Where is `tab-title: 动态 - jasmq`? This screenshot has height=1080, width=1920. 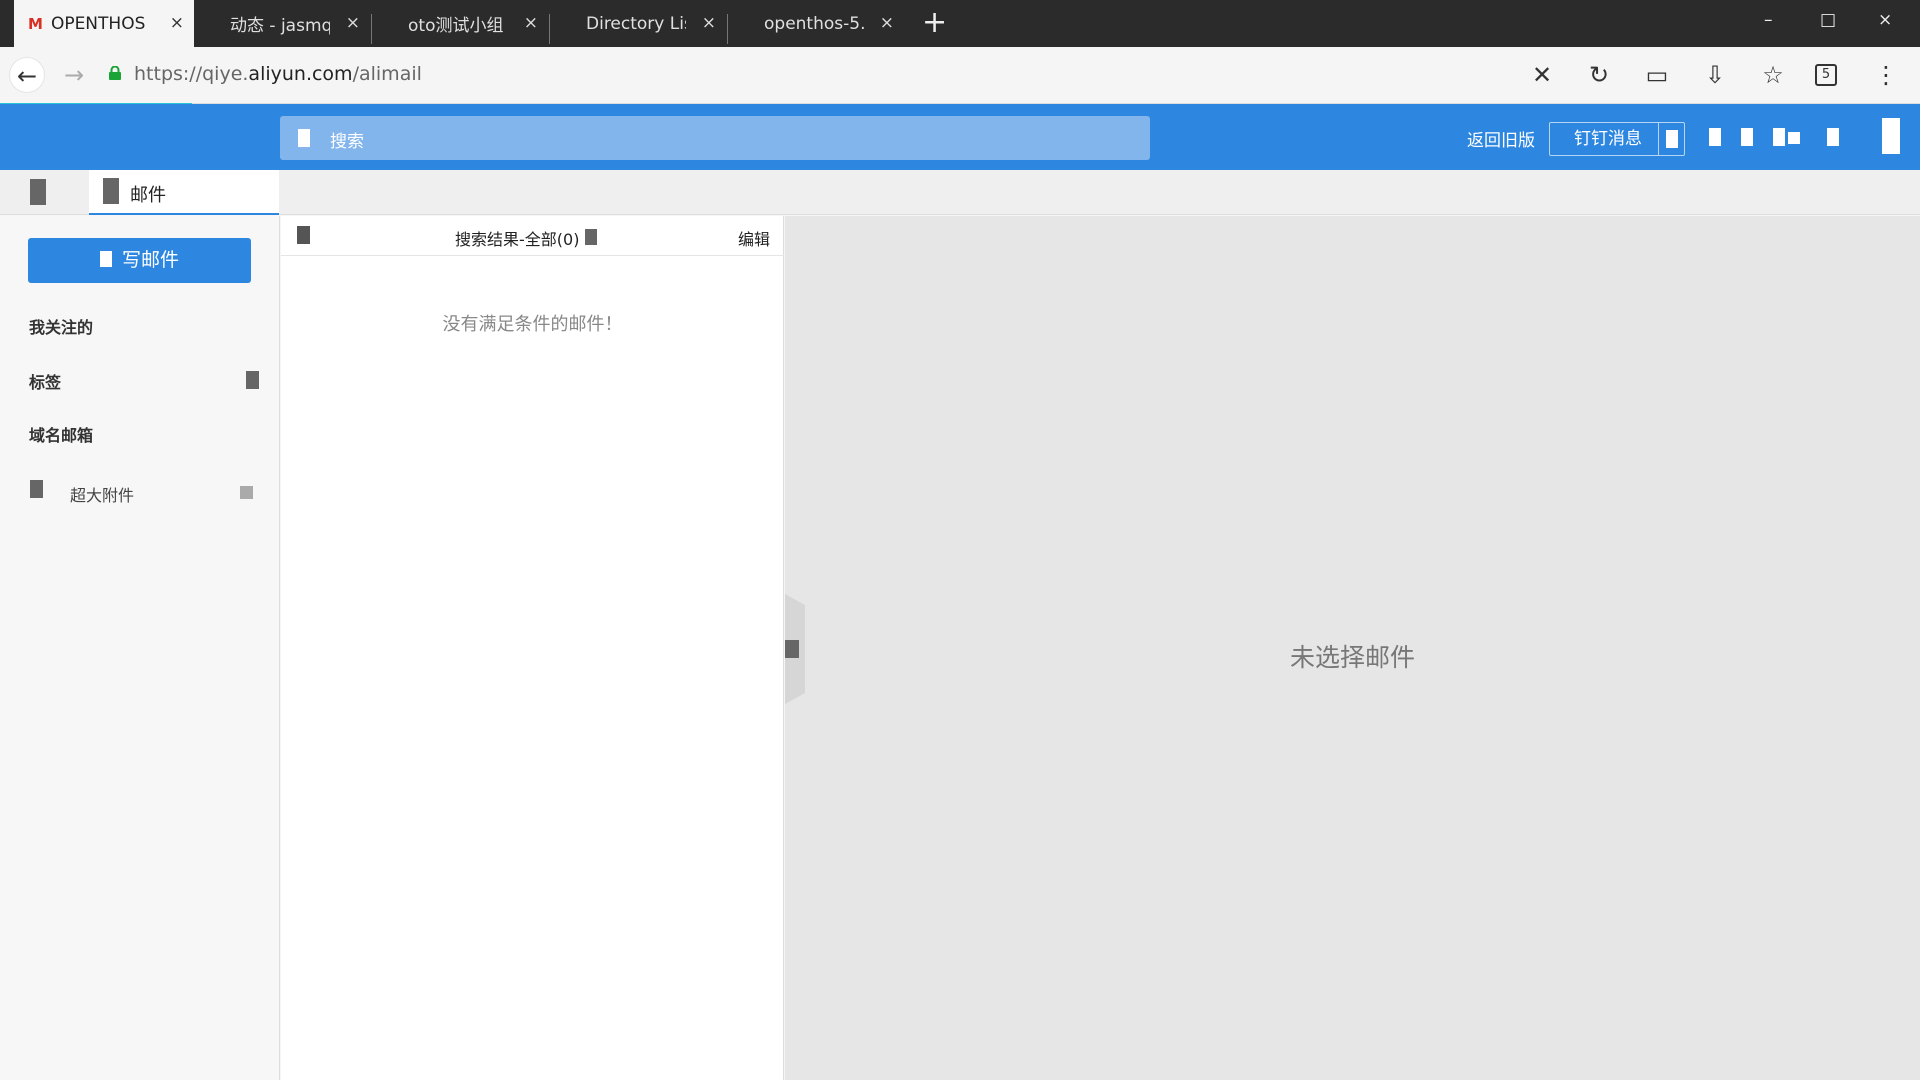
tab-title: 动态 - jasmq is located at coordinates (280, 26).